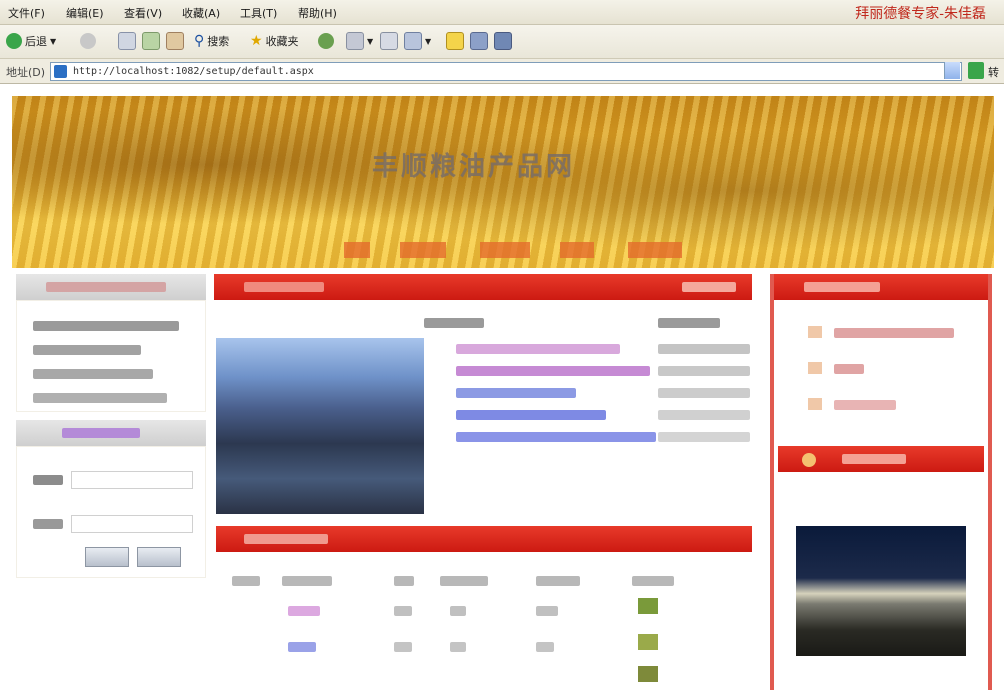 The width and height of the screenshot is (1004, 690). Describe the element at coordinates (201, 13) in the screenshot. I see `menu-favorites: 收藏(A)` at that location.